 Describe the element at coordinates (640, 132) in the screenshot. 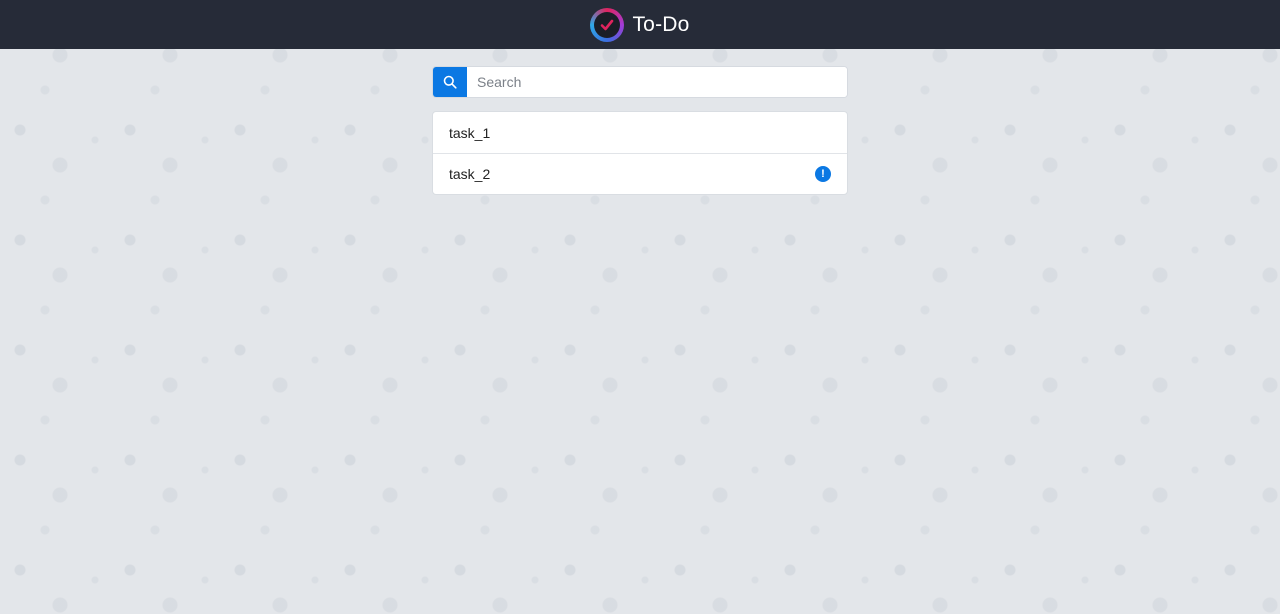

I see `task-item: task_1` at that location.